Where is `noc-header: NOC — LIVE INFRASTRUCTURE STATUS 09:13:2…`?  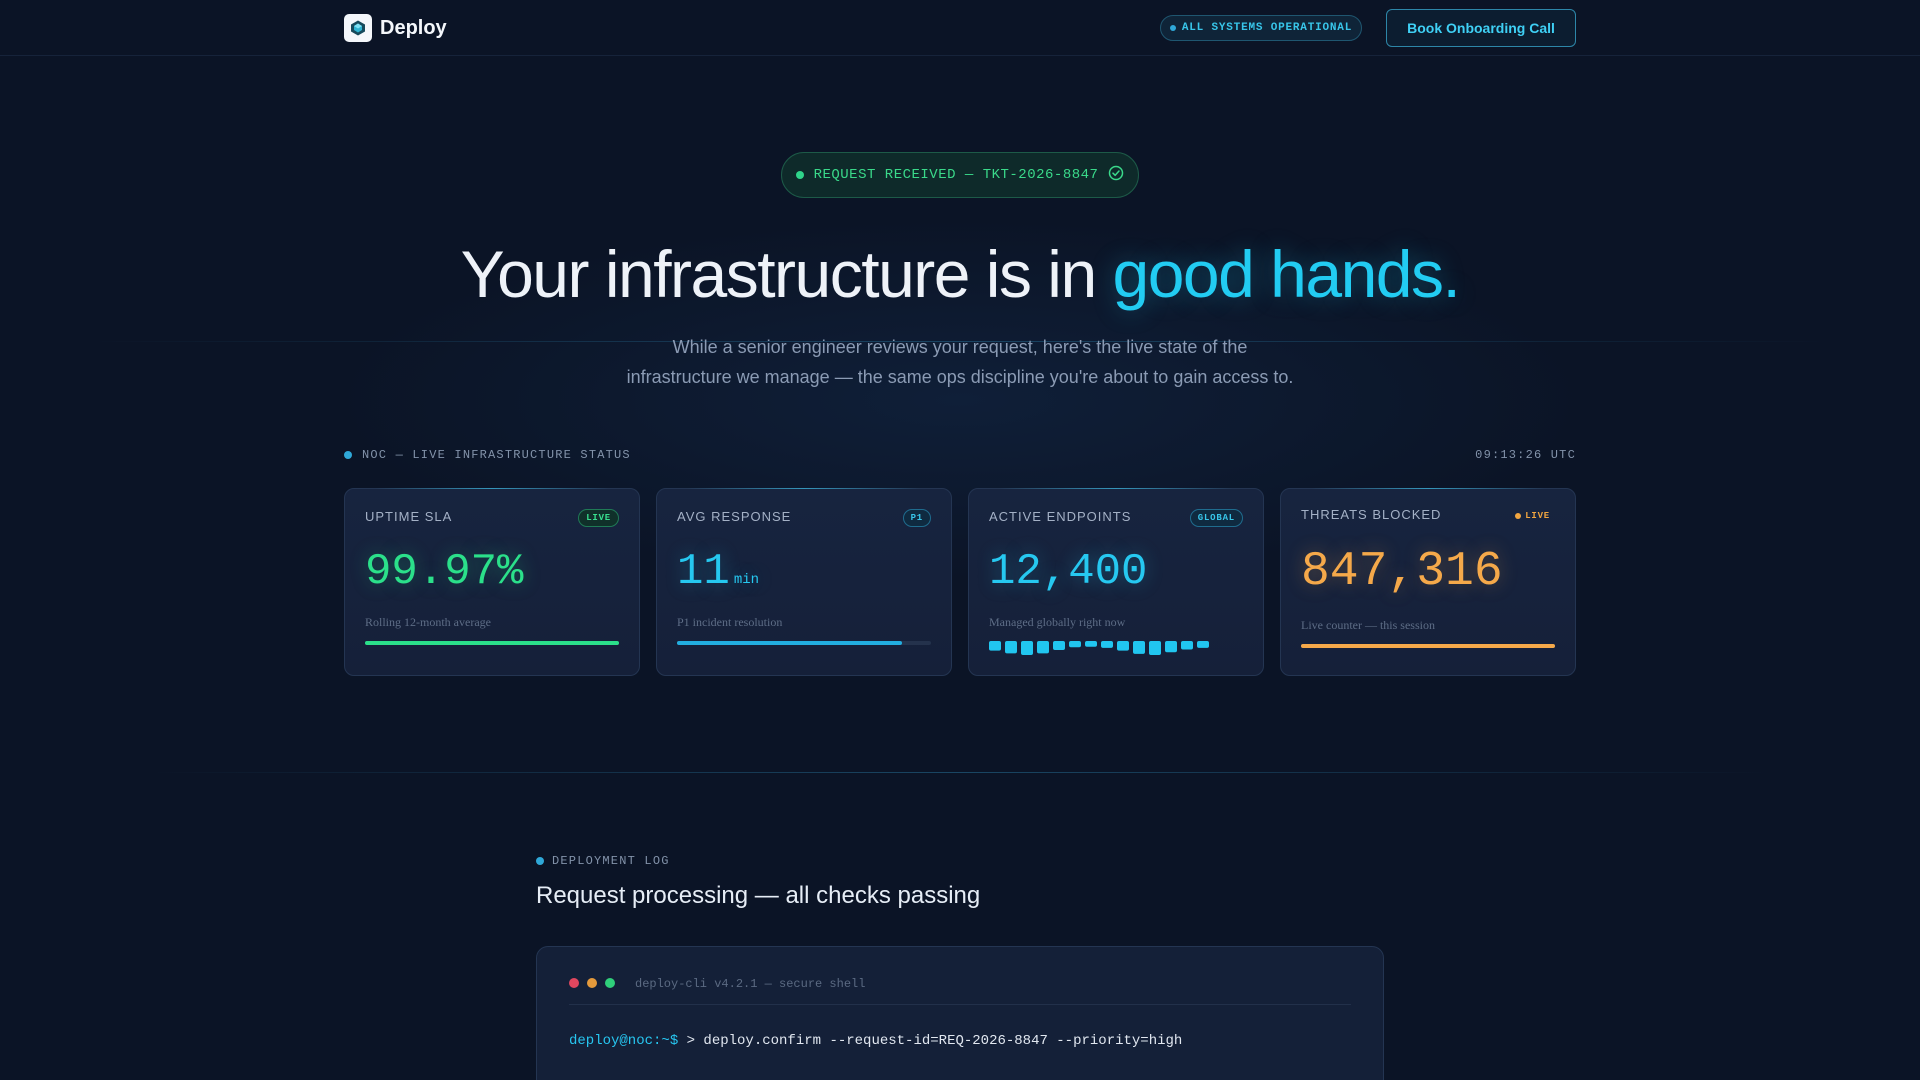 noc-header: NOC — LIVE INFRASTRUCTURE STATUS 09:13:2… is located at coordinates (960, 455).